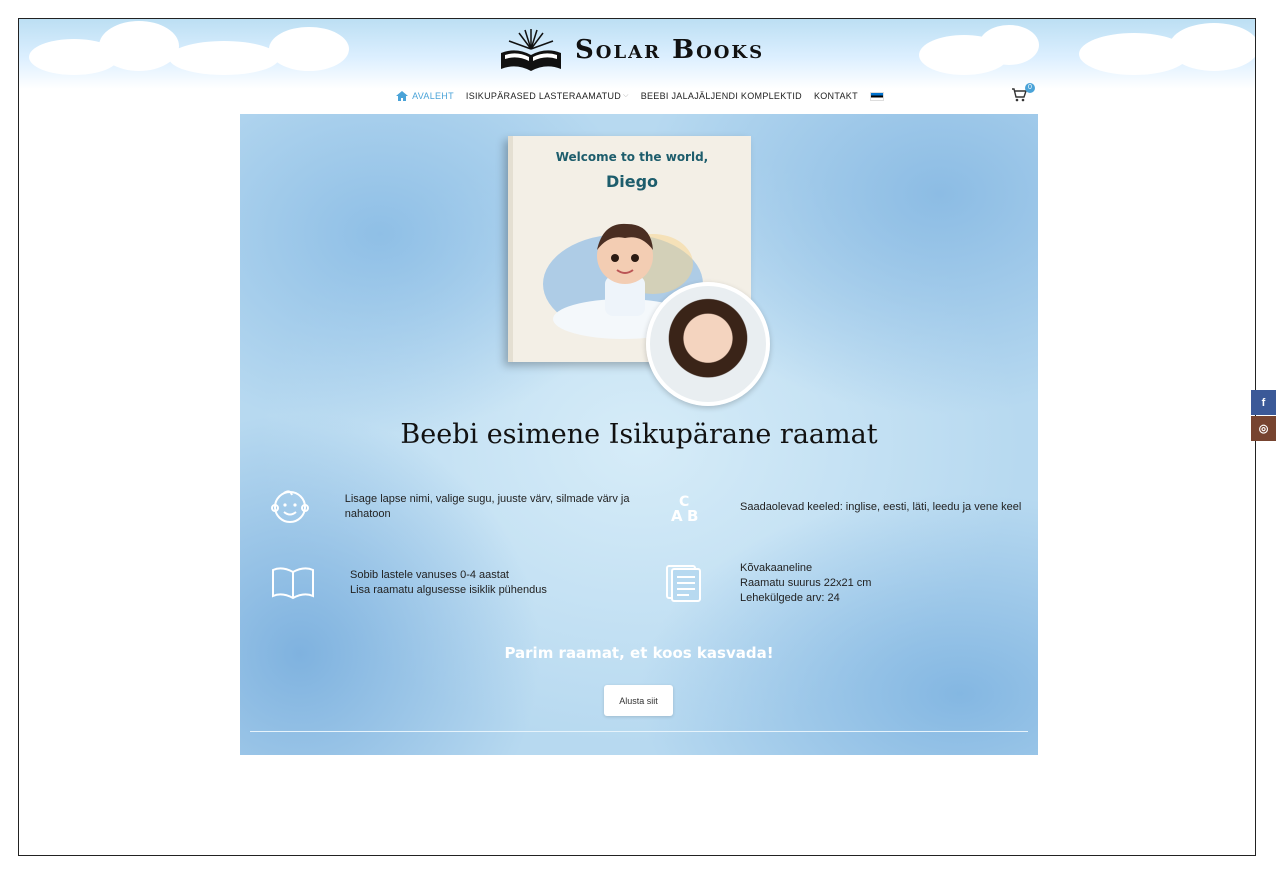 This screenshot has height=876, width=1276. I want to click on nav-item-footprint-kits: BEEBI JALAJÄLJENDI KOMPLEKTID, so click(721, 96).